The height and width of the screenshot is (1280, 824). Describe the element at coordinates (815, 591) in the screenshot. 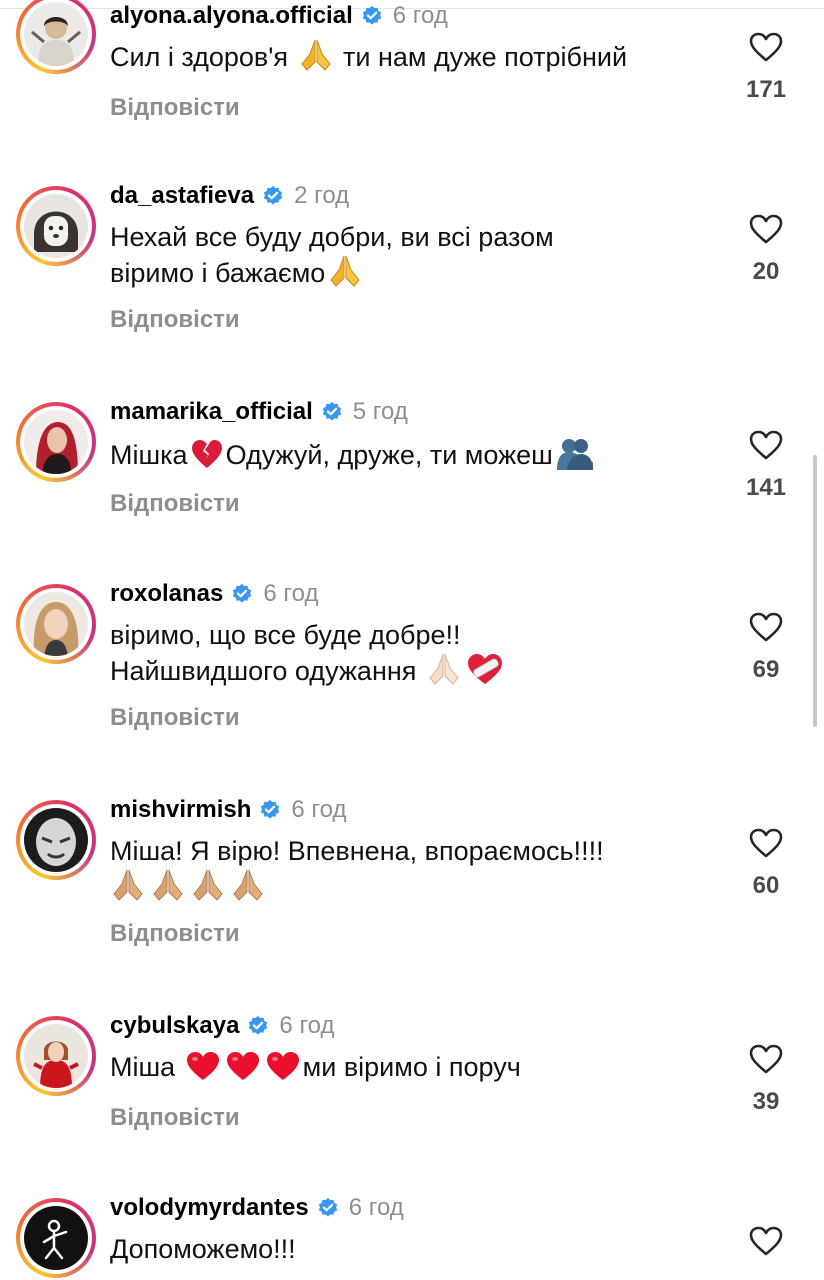

I see `scrollbar` at that location.